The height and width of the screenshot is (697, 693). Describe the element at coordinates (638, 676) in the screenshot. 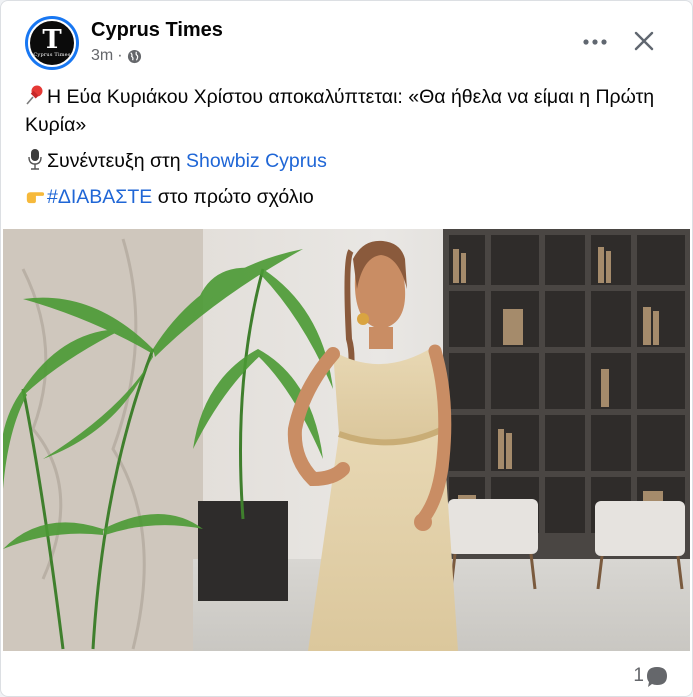

I see `comment-count: 1` at that location.